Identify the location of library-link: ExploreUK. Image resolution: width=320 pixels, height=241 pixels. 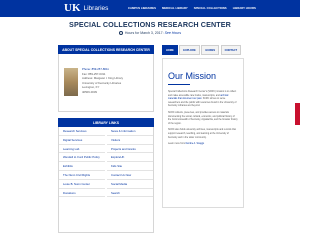
(130, 158).